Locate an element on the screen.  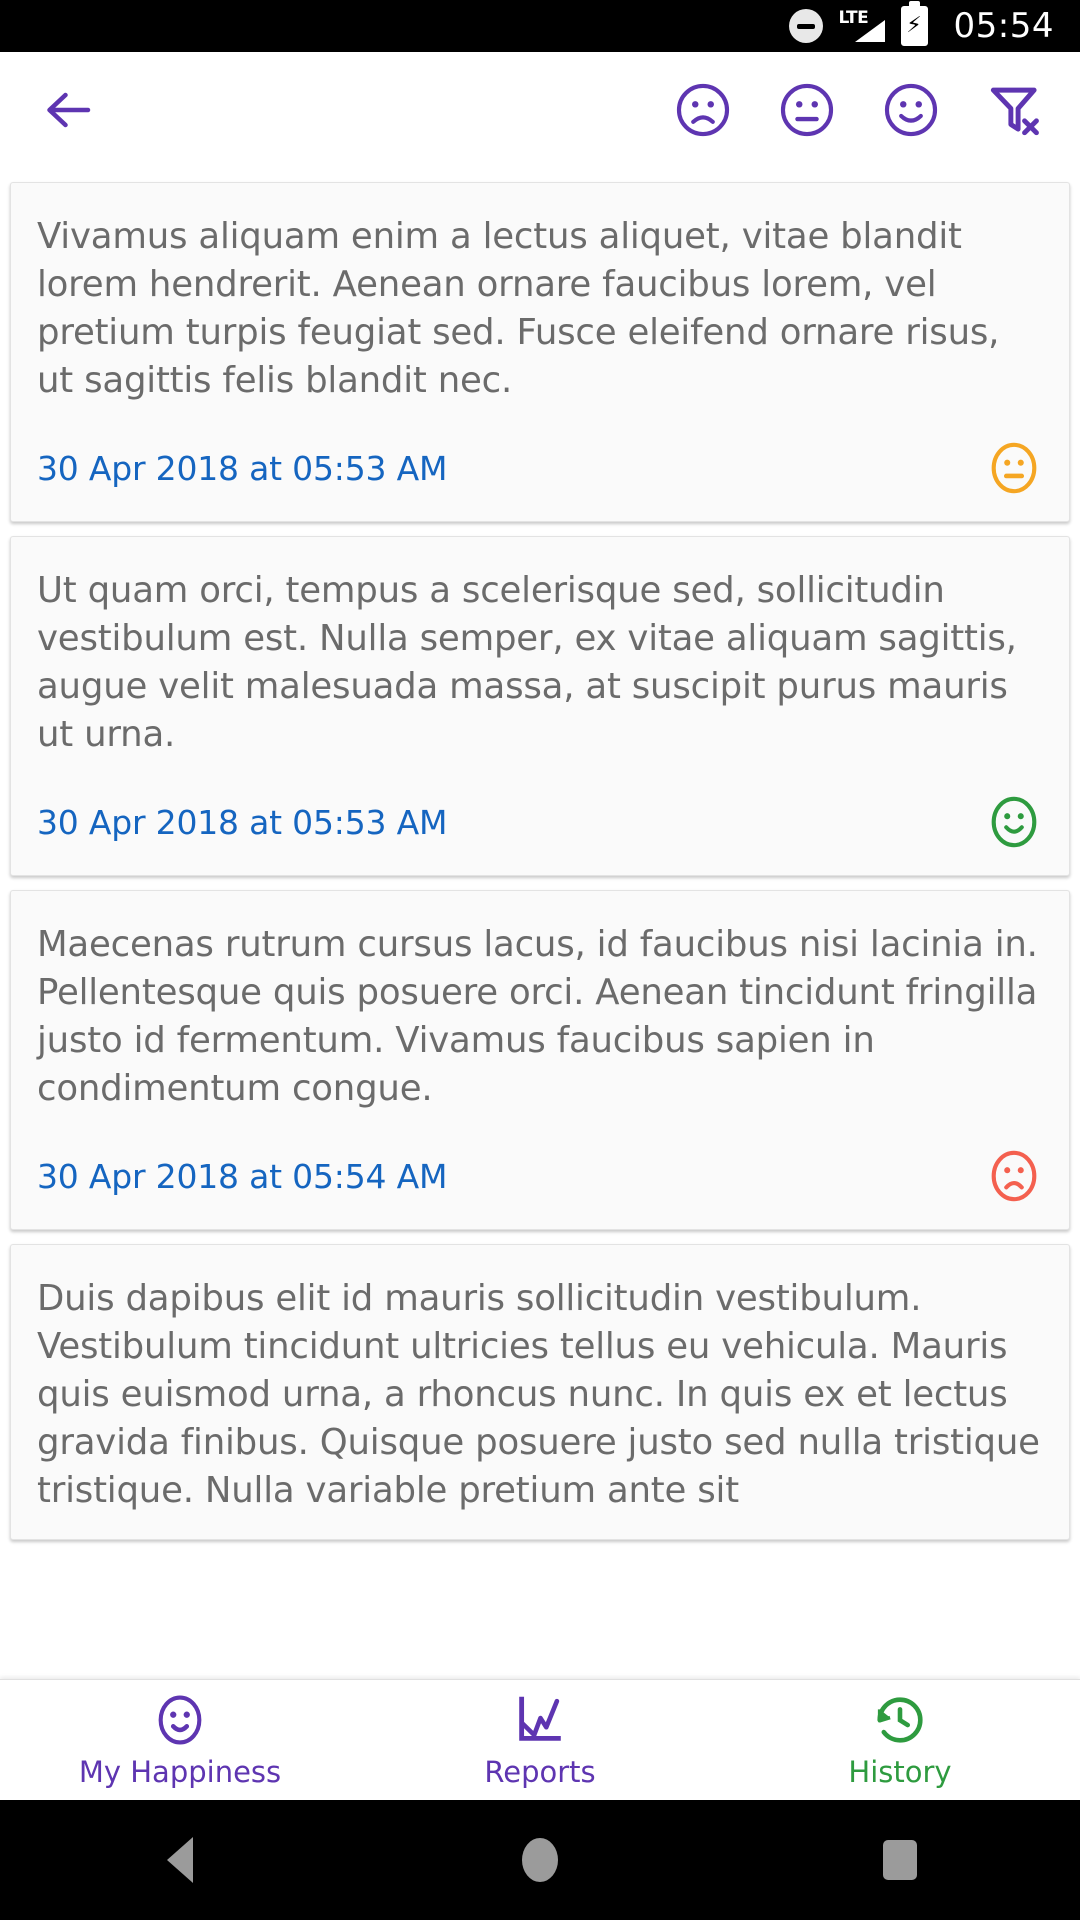
system-recents-button is located at coordinates (900, 1860).